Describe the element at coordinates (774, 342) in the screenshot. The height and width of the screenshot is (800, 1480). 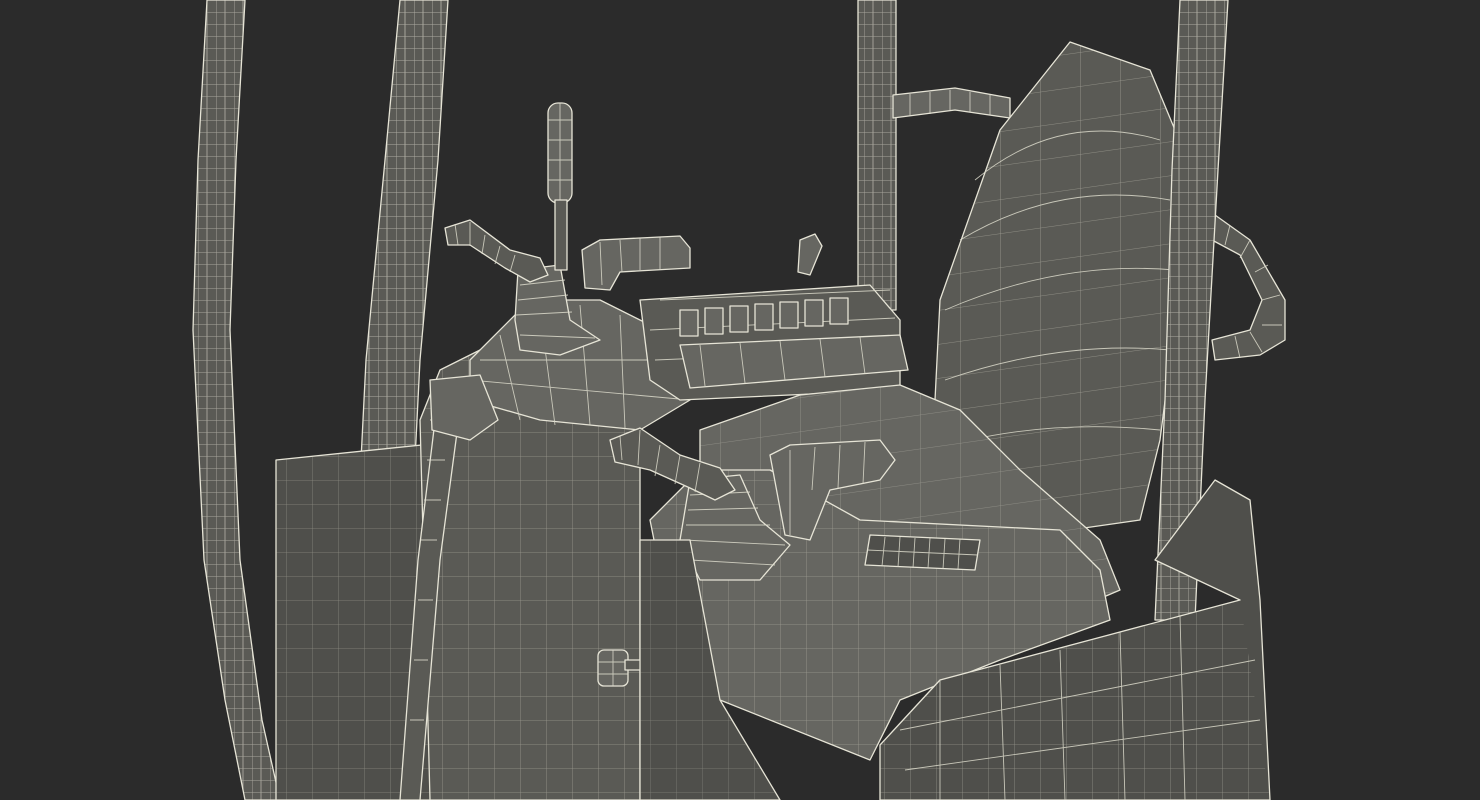
I see `instrument-panel-rear` at that location.